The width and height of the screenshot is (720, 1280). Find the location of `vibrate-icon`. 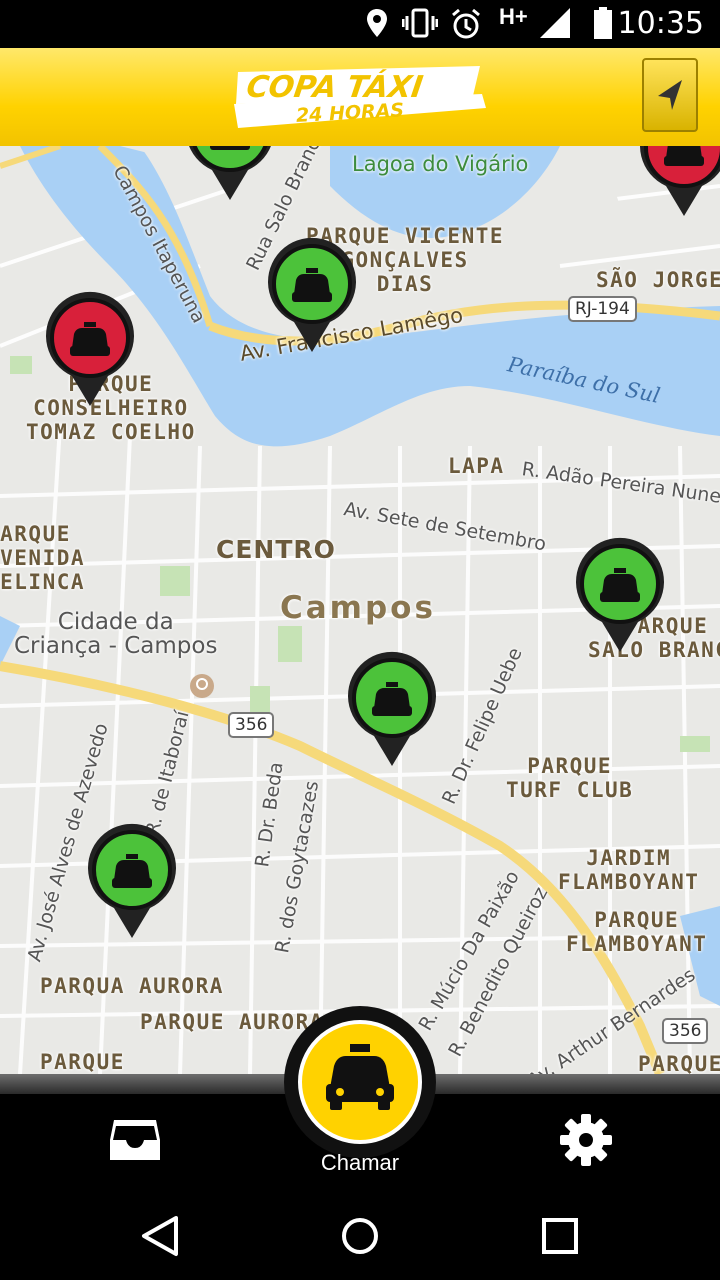

vibrate-icon is located at coordinates (420, 23).